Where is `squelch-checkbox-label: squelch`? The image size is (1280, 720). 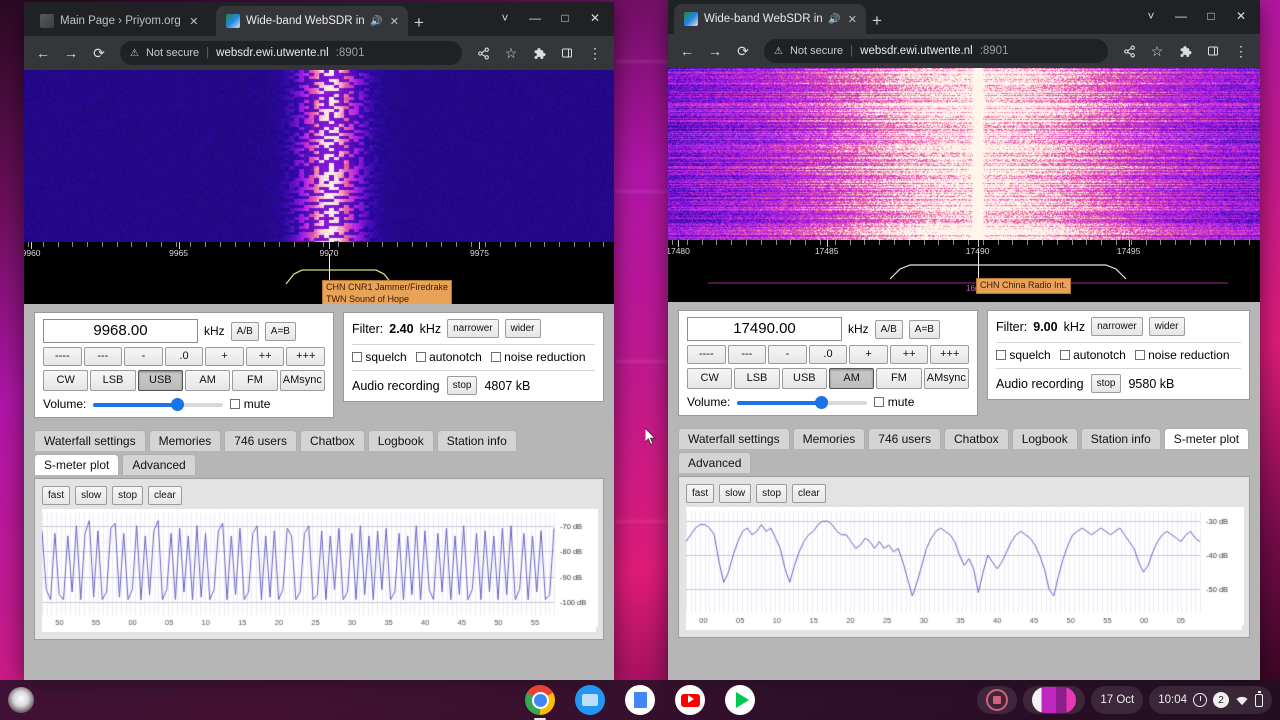 squelch-checkbox-label: squelch is located at coordinates (1023, 355).